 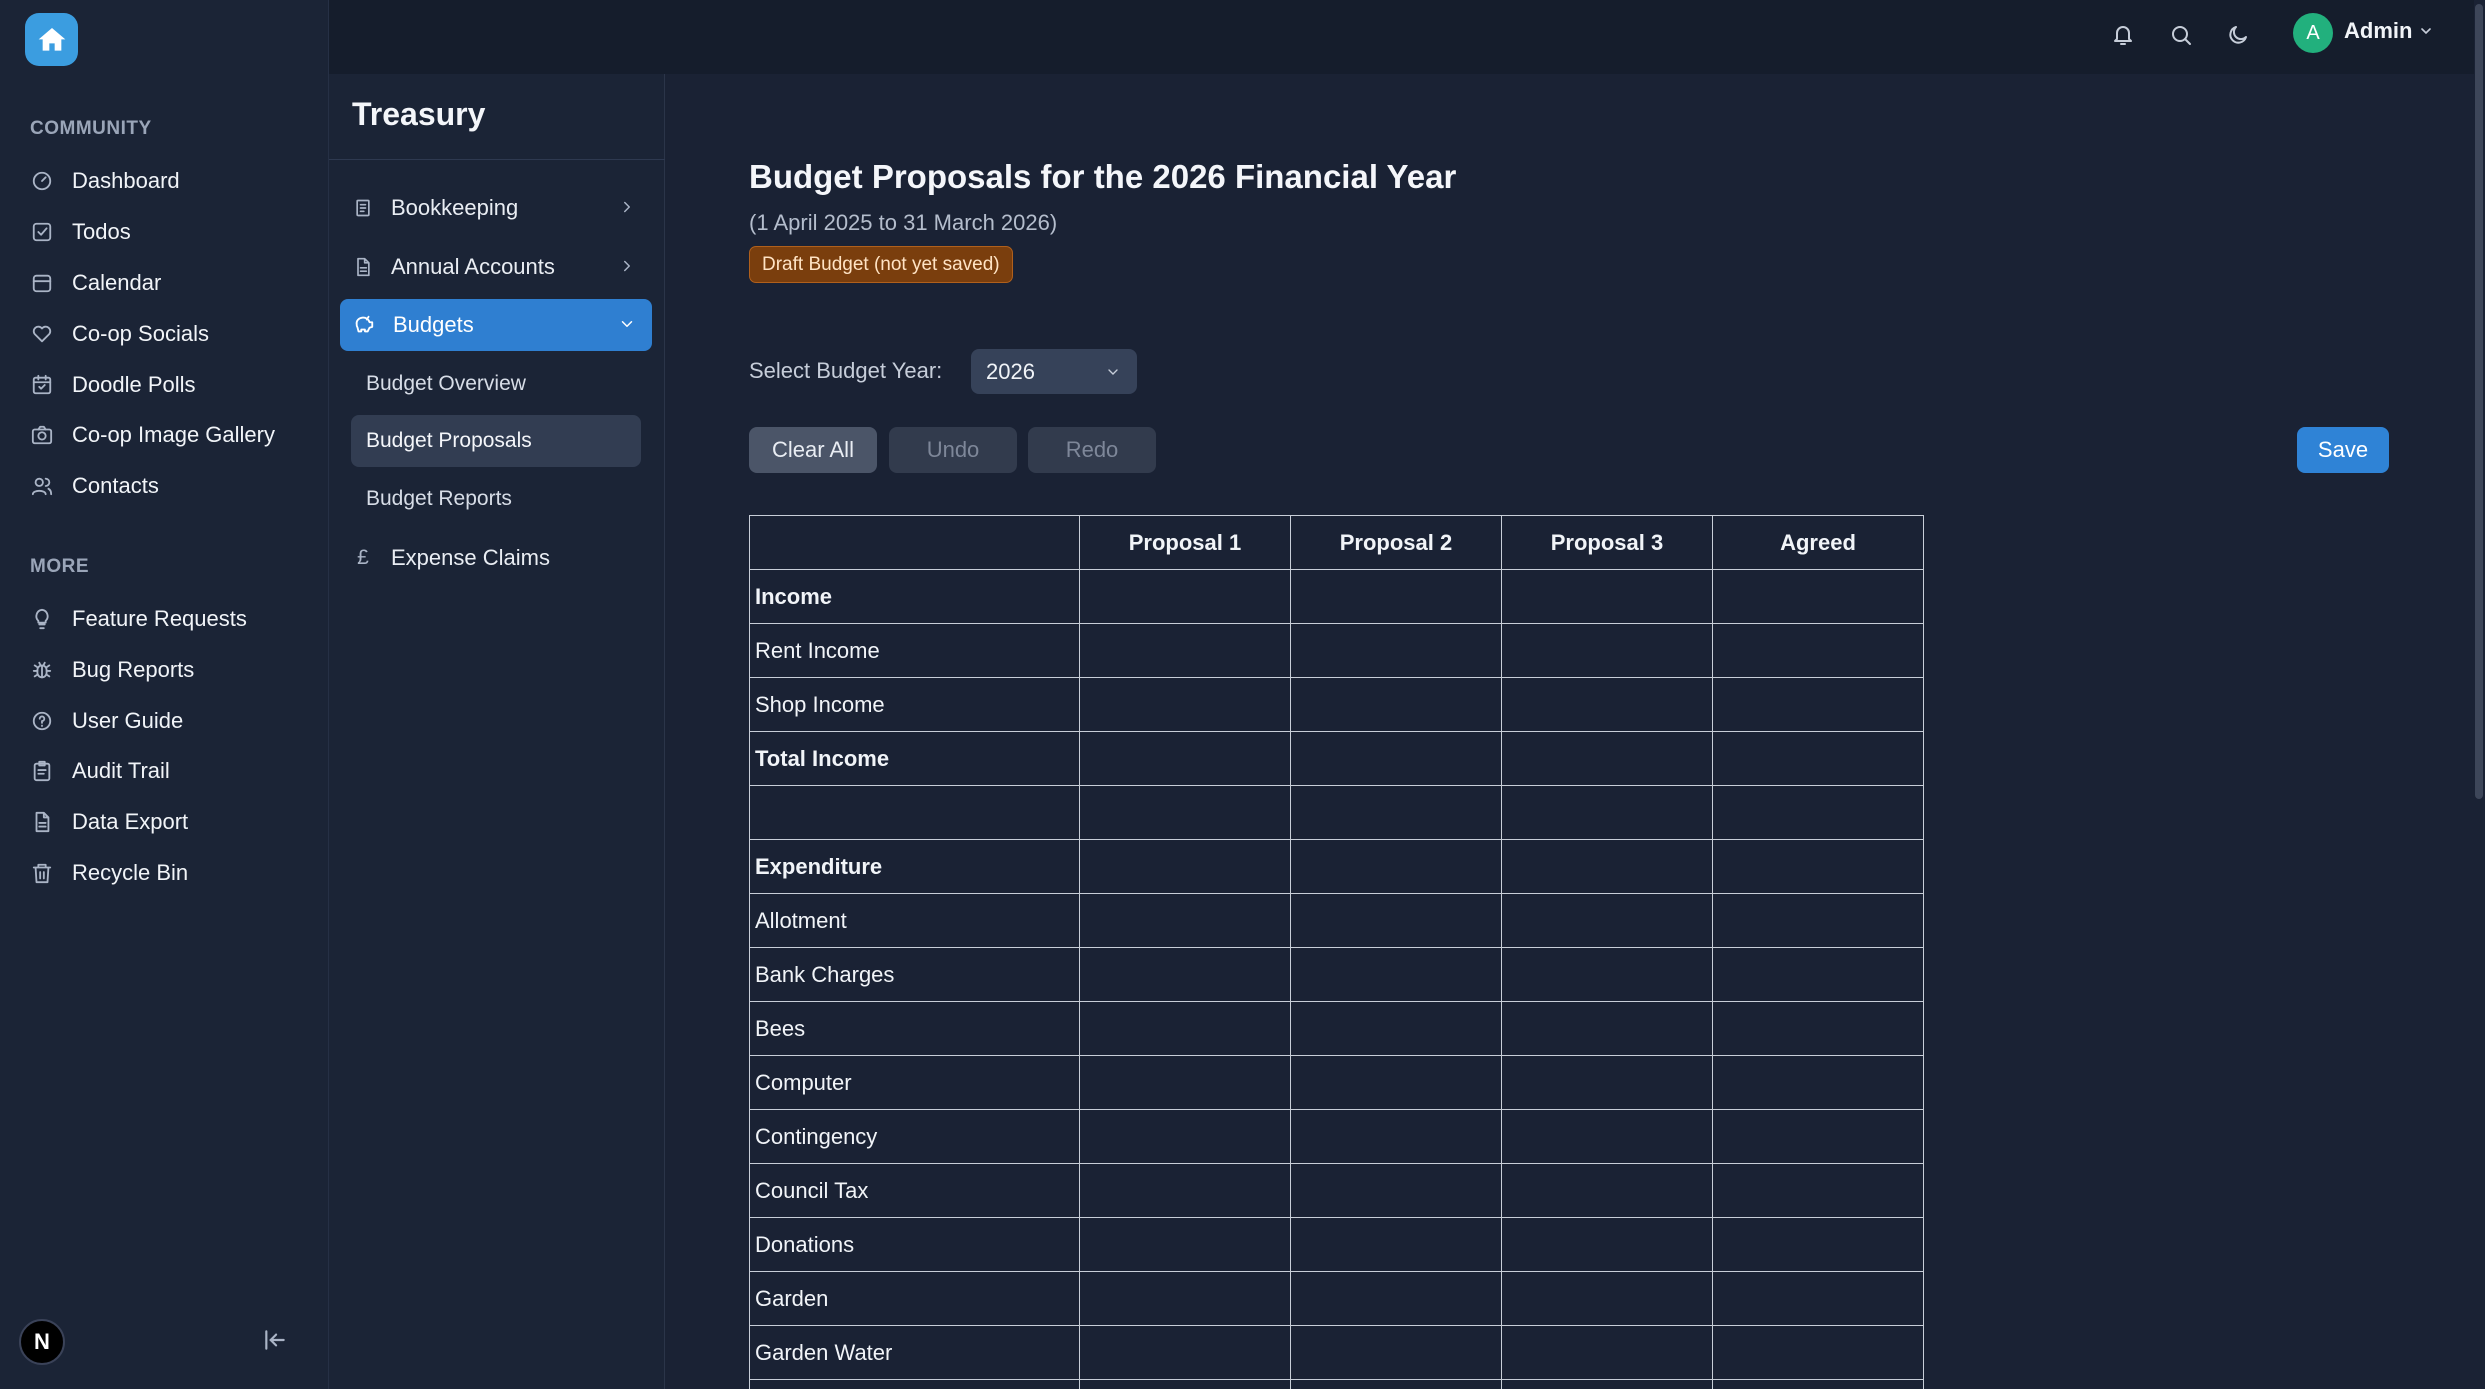 What do you see at coordinates (170, 771) in the screenshot?
I see `sidebar-item-audit-trail: Audit Trail` at bounding box center [170, 771].